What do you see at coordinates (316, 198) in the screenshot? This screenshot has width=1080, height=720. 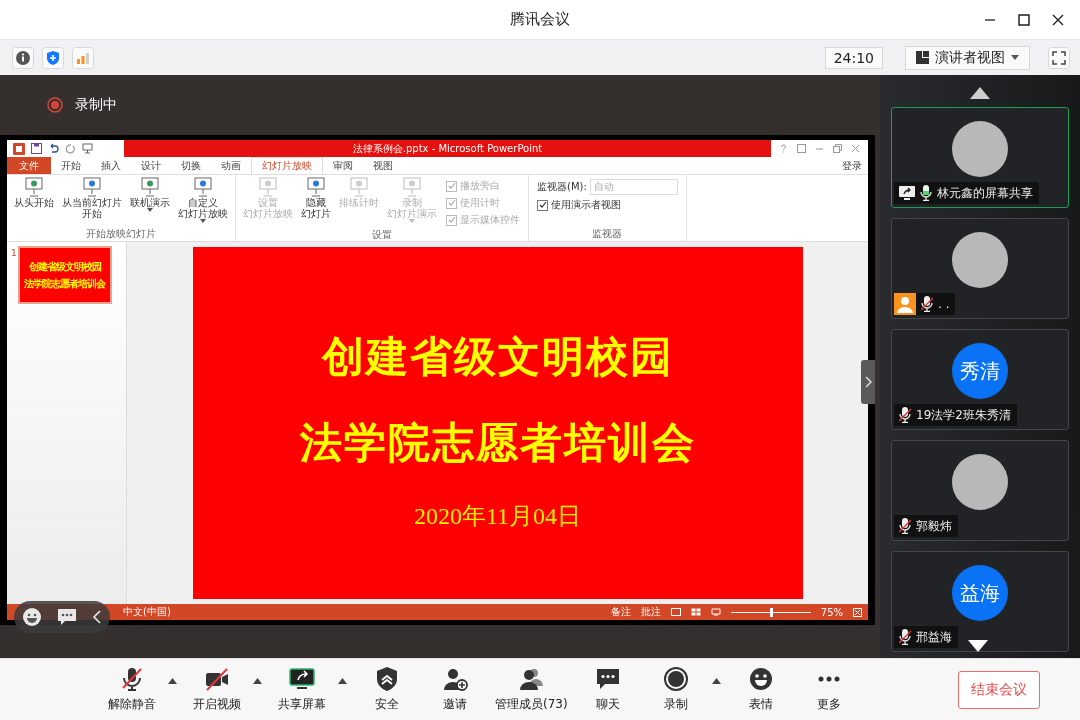 I see `ribbon-button: 隐藏 幻灯片` at bounding box center [316, 198].